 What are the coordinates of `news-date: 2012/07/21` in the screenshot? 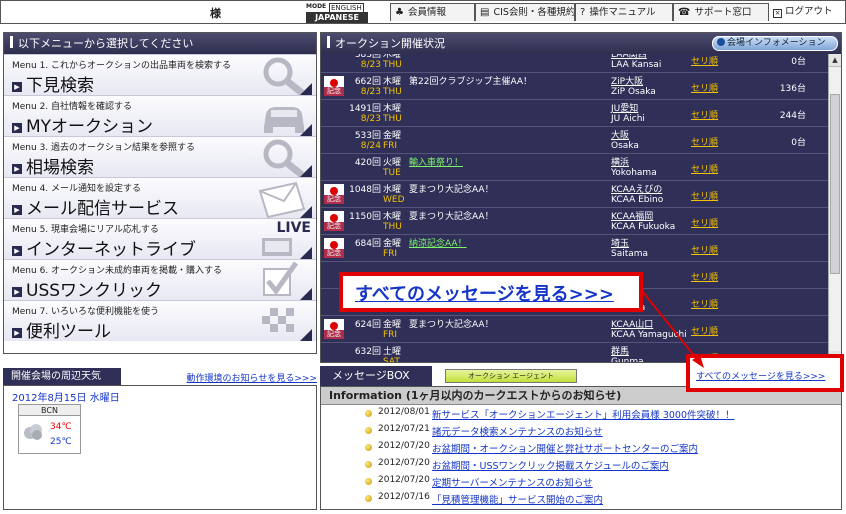 It's located at (404, 429).